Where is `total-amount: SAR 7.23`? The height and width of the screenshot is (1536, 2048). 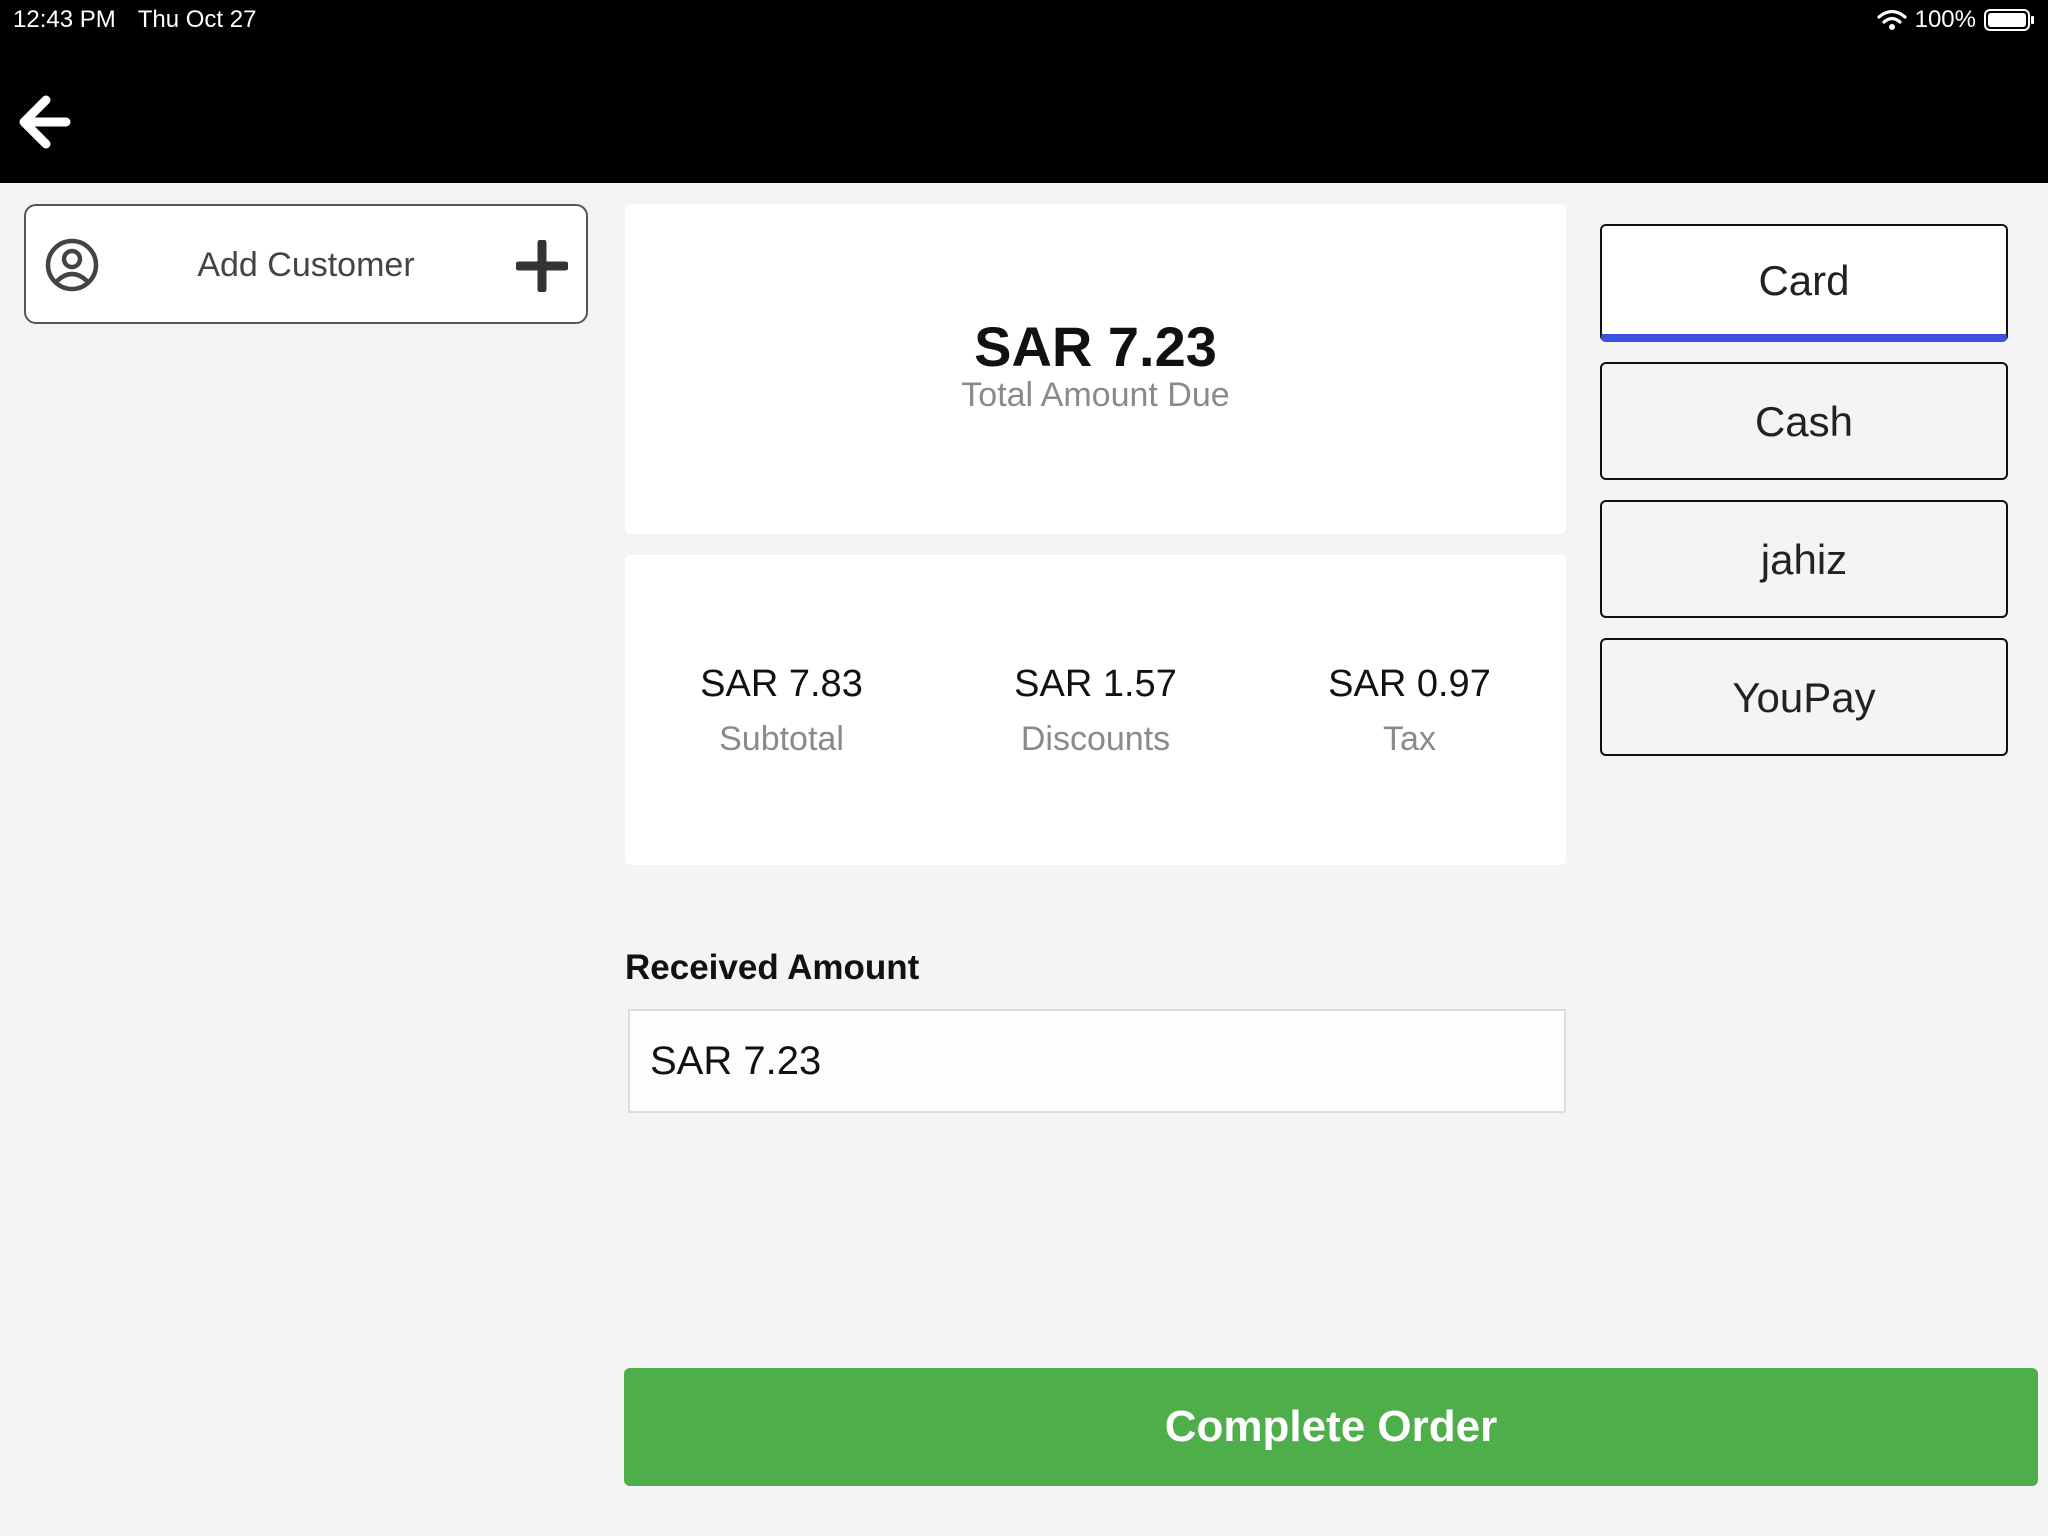 total-amount: SAR 7.23 is located at coordinates (1095, 346).